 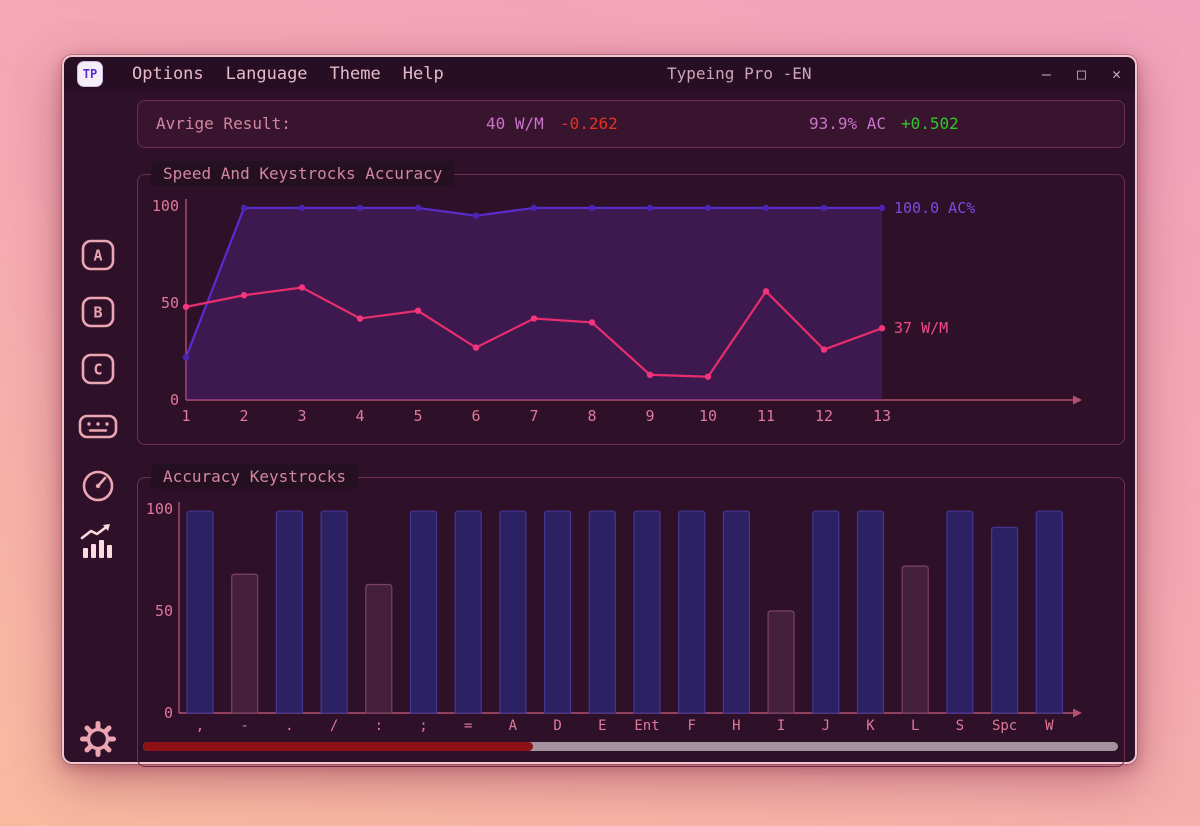 I want to click on gear-icon, so click(x=98, y=739).